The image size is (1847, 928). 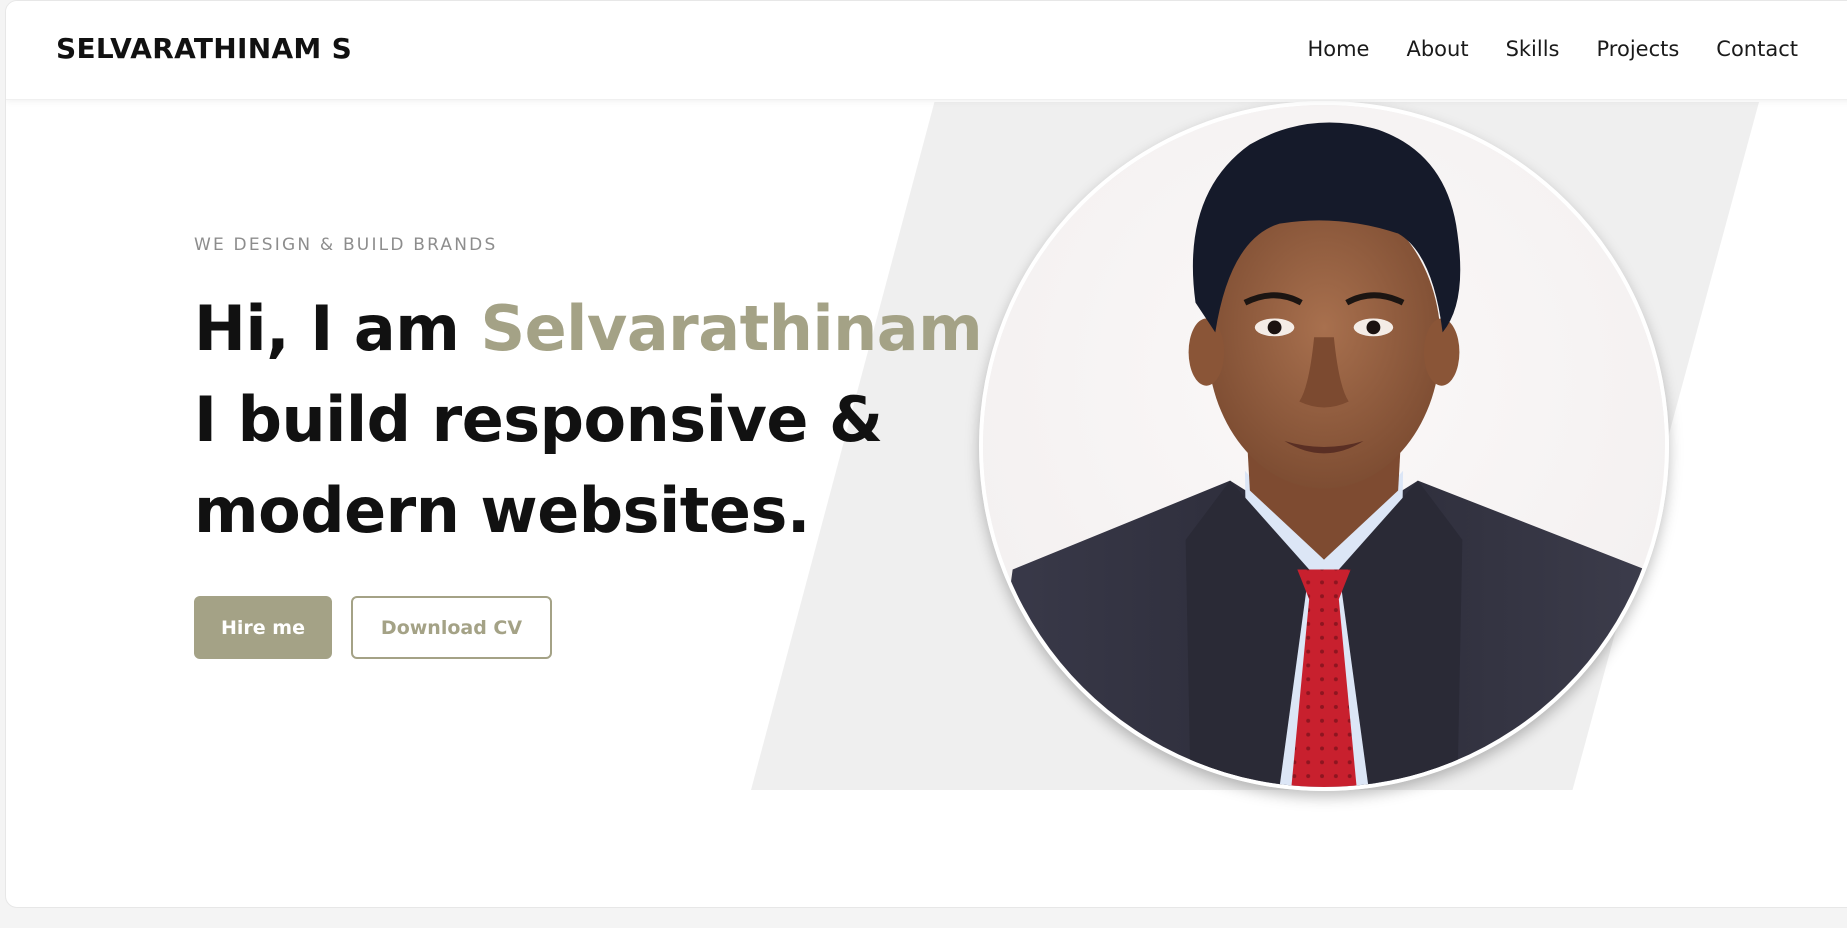 What do you see at coordinates (1338, 49) in the screenshot?
I see `nav-link-home: Home` at bounding box center [1338, 49].